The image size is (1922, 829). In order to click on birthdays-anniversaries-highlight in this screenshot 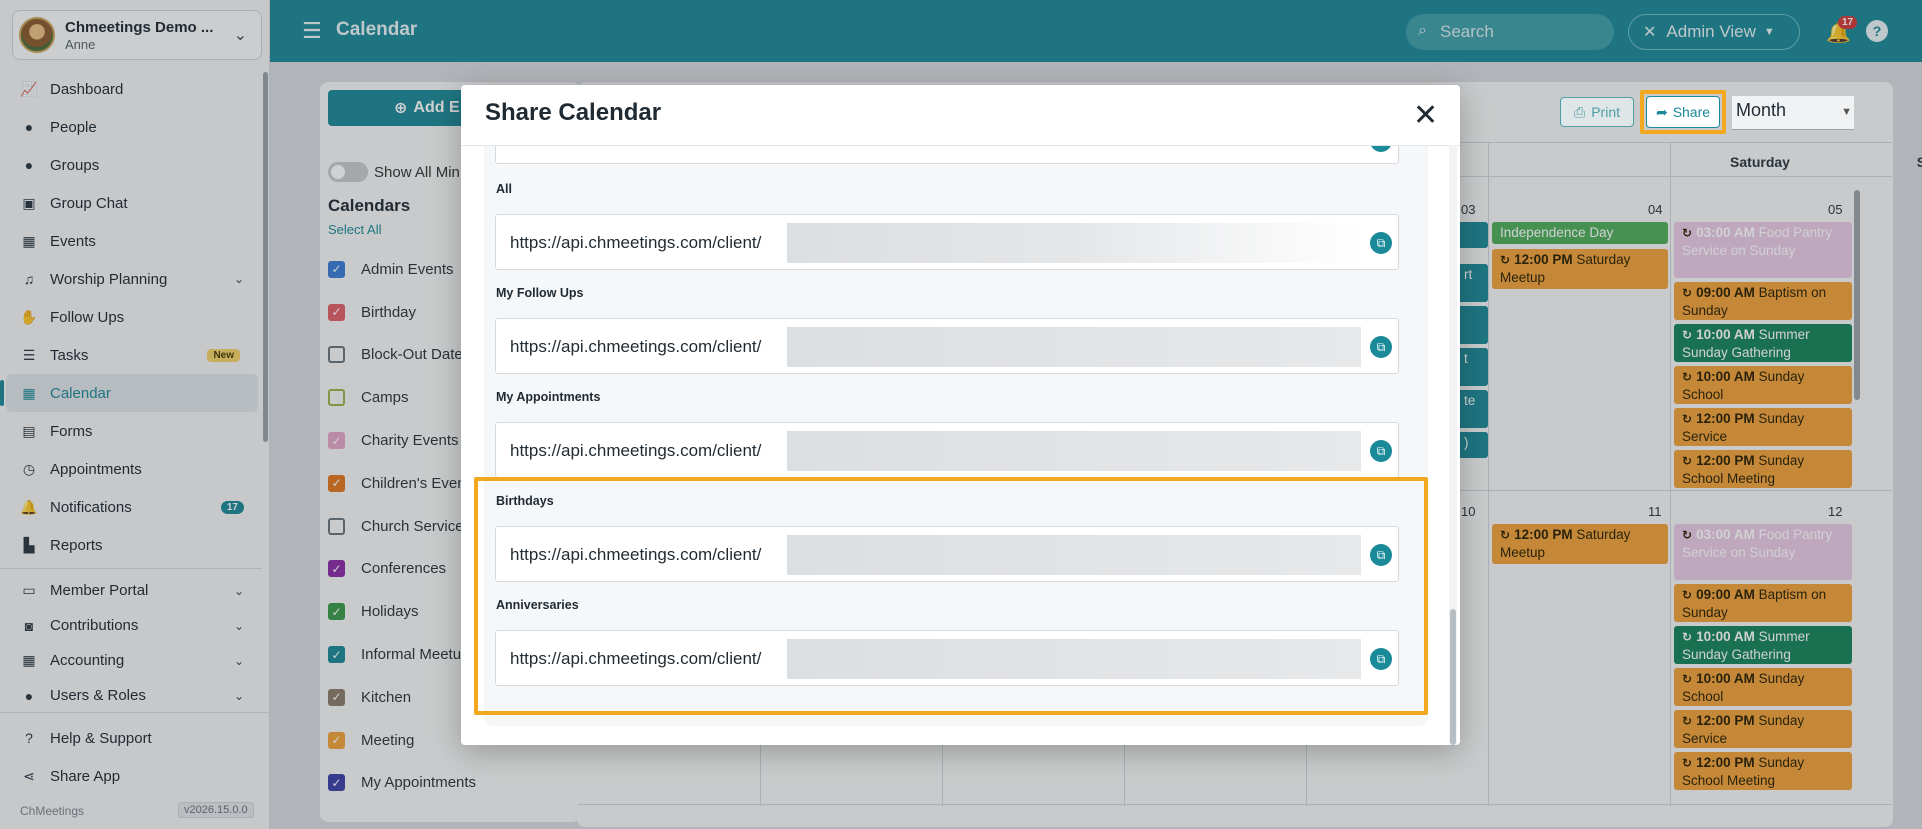, I will do `click(951, 596)`.